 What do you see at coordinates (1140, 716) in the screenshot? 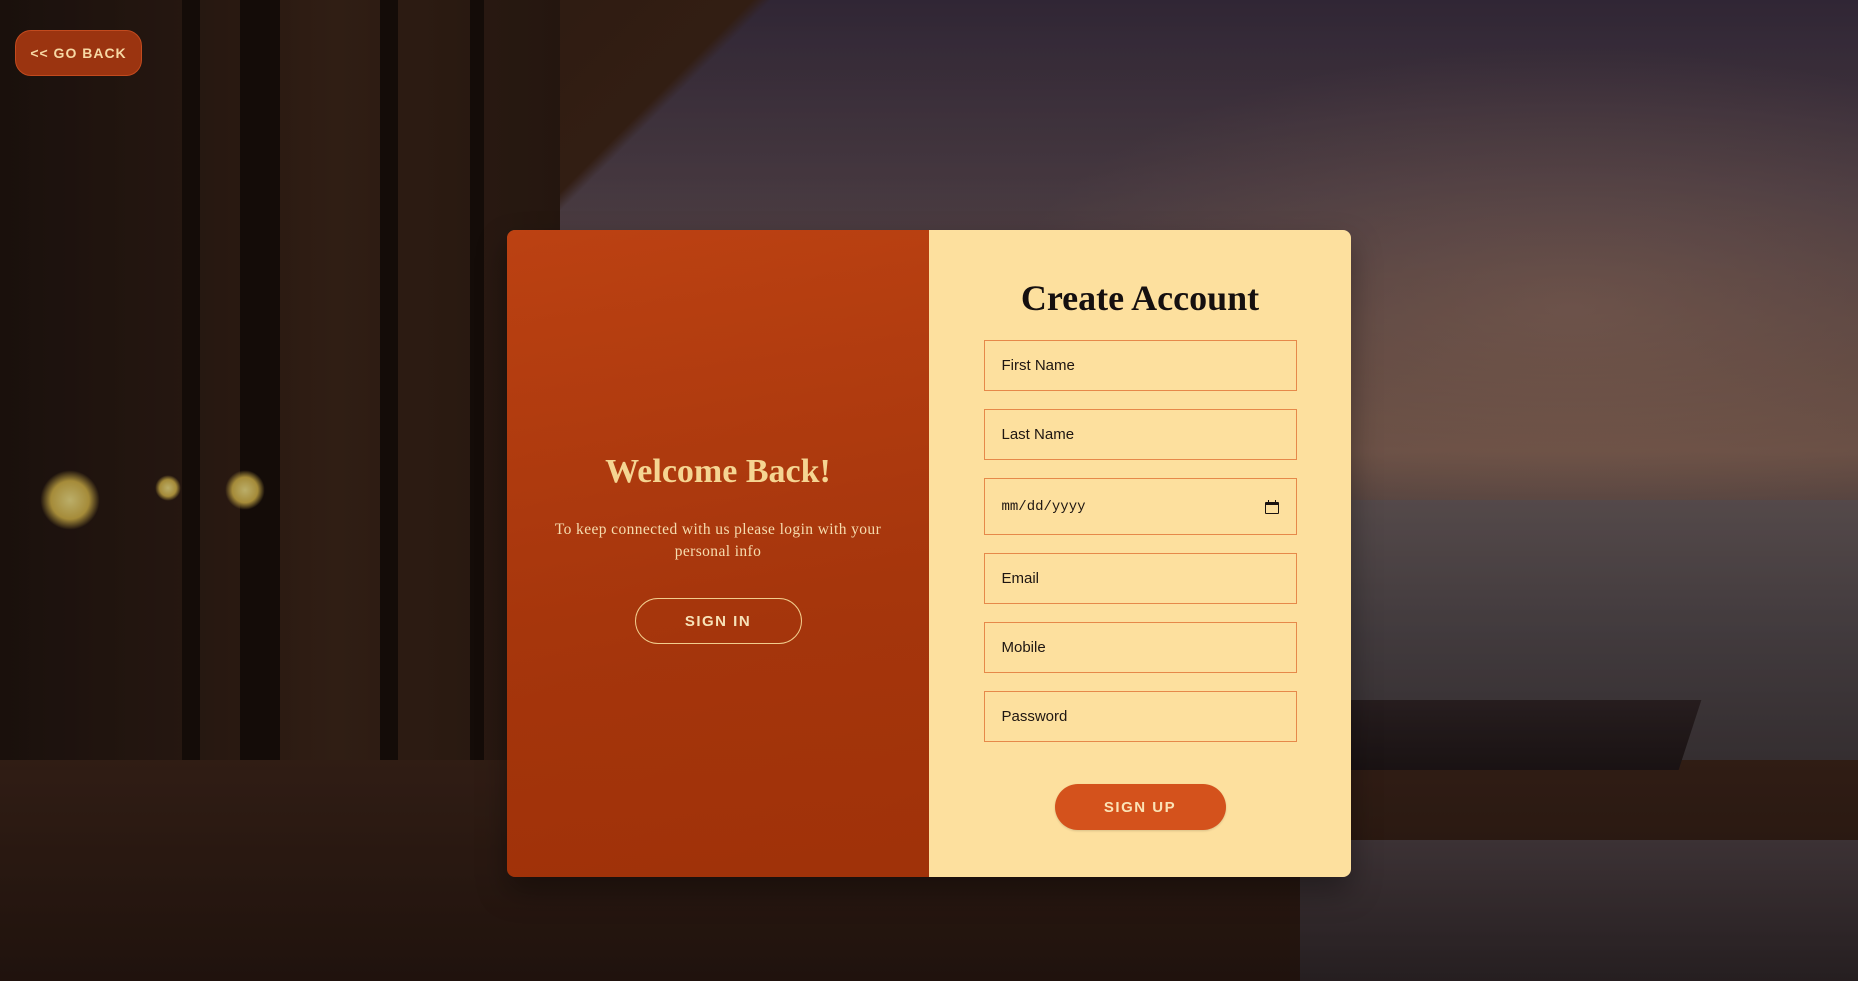
I see `password-field: Password` at bounding box center [1140, 716].